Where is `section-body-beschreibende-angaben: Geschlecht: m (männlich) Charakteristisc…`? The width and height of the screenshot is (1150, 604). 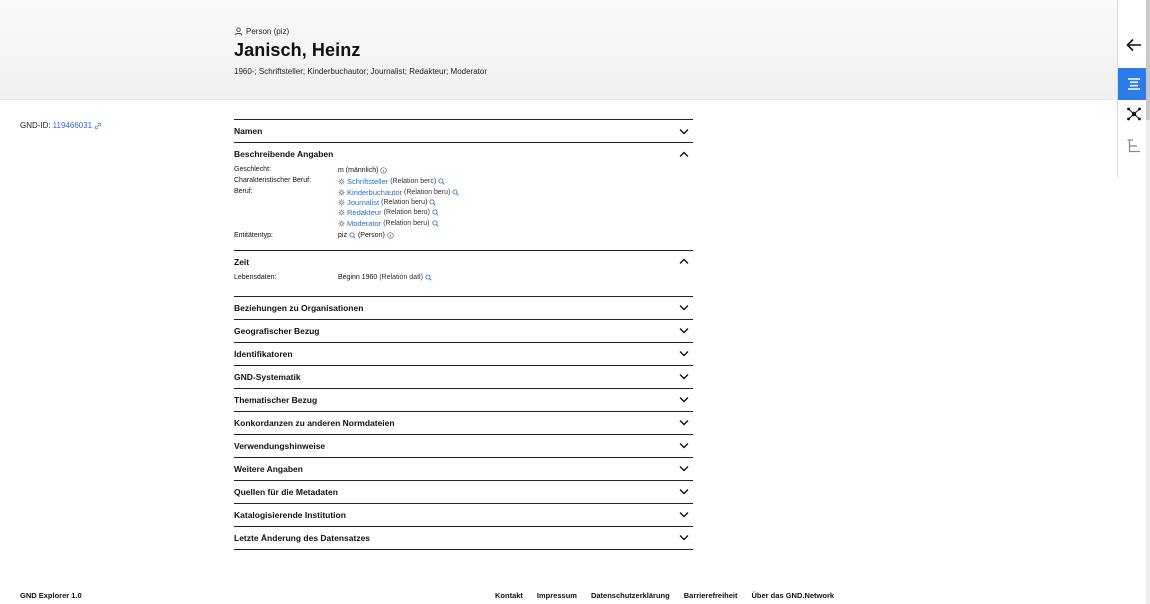 section-body-beschreibende-angaben: Geschlecht: m (männlich) Charakteristisc… is located at coordinates (463, 207).